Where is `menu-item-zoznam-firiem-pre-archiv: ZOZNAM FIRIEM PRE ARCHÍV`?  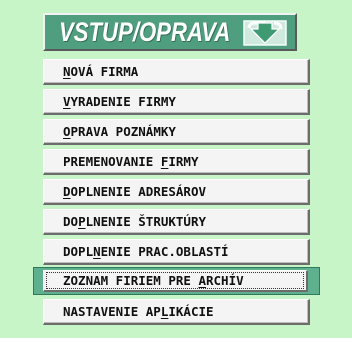
menu-item-zoznam-firiem-pre-archiv: ZOZNAM FIRIEM PRE ARCHÍV is located at coordinates (176, 281).